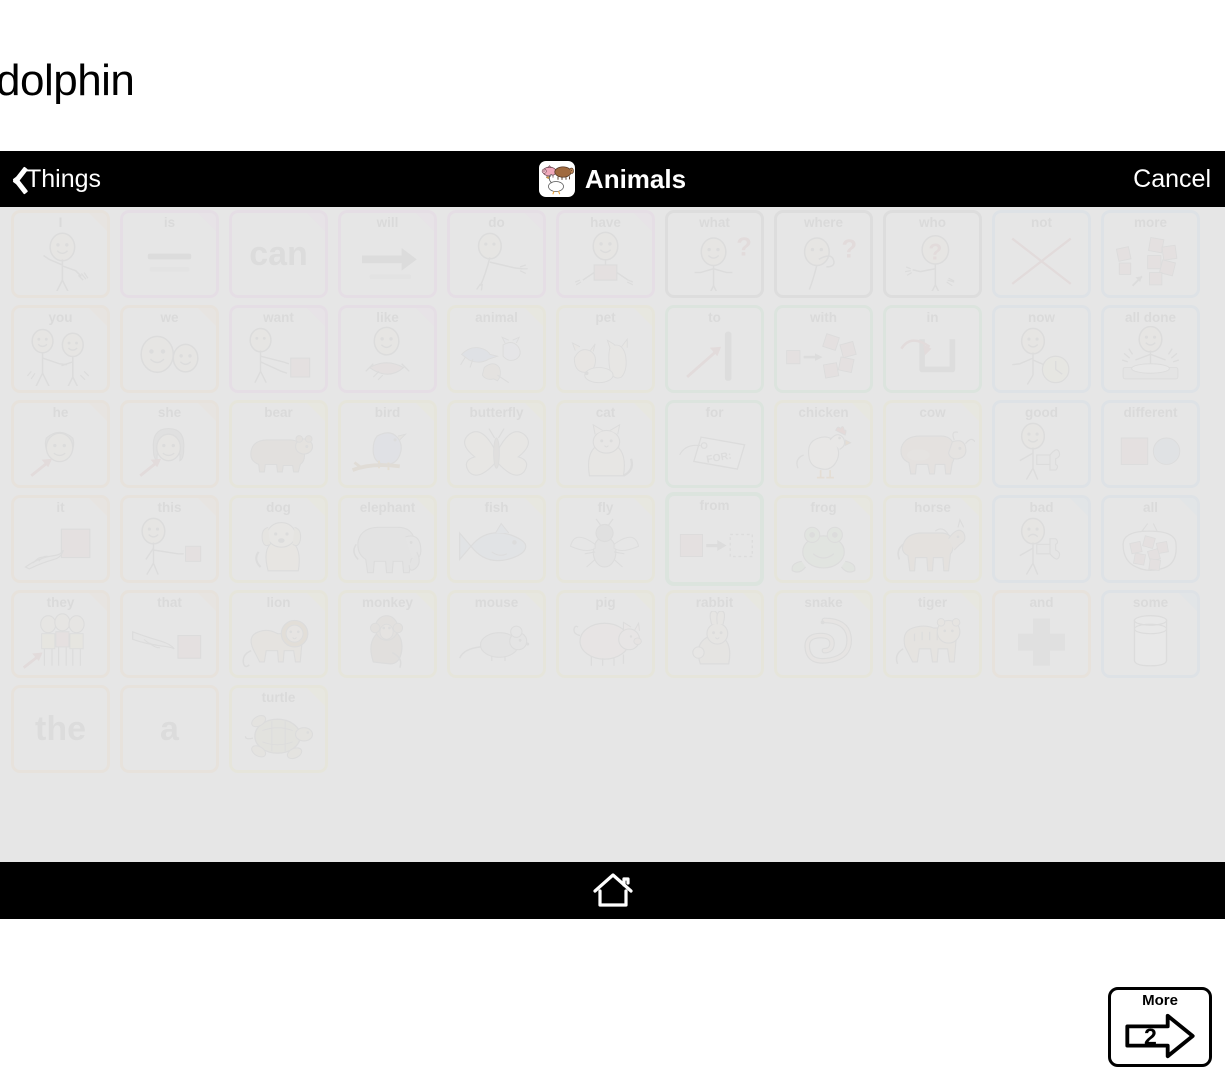 Image resolution: width=1225 pixels, height=1067 pixels. Describe the element at coordinates (1172, 179) in the screenshot. I see `cancel-button: Cancel` at that location.